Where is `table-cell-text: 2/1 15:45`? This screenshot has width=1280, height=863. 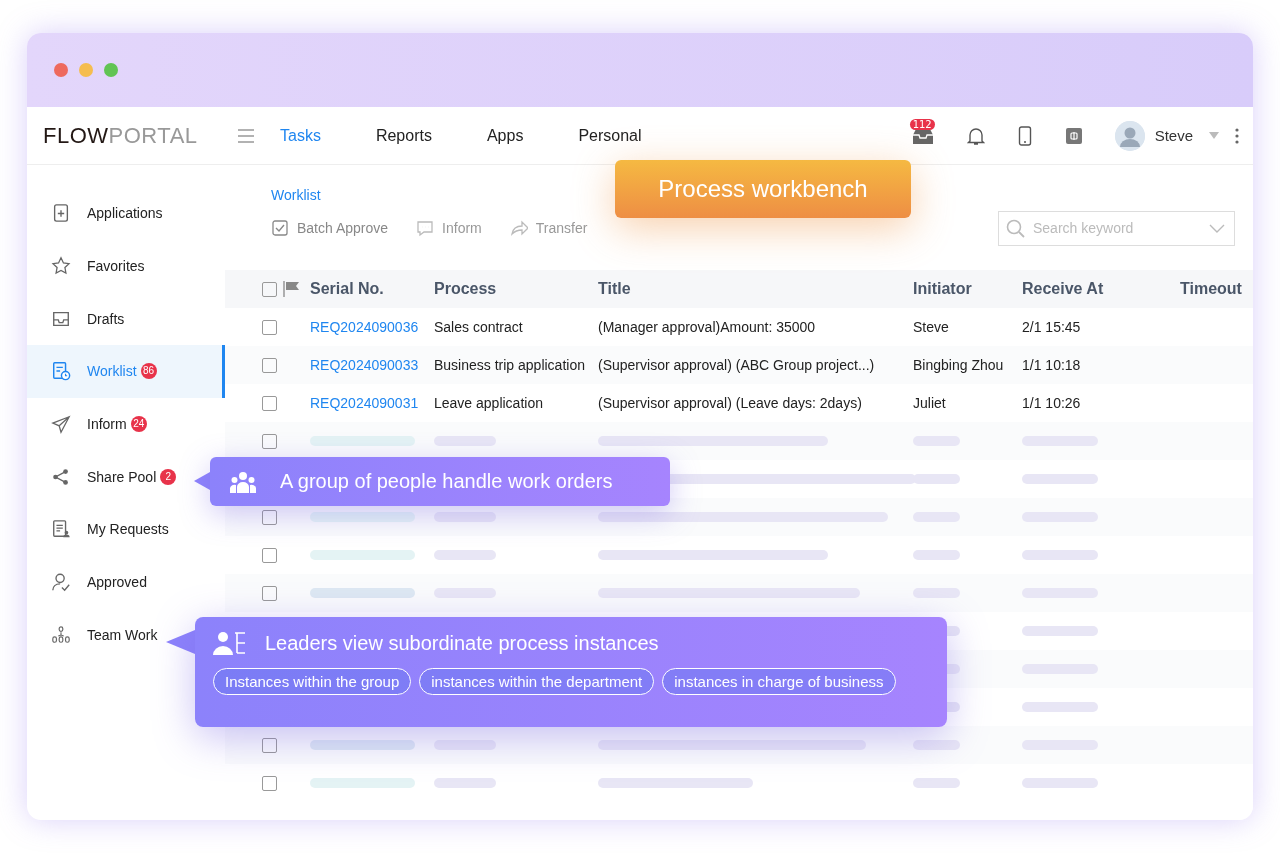
table-cell-text: 2/1 15:45 is located at coordinates (1052, 327).